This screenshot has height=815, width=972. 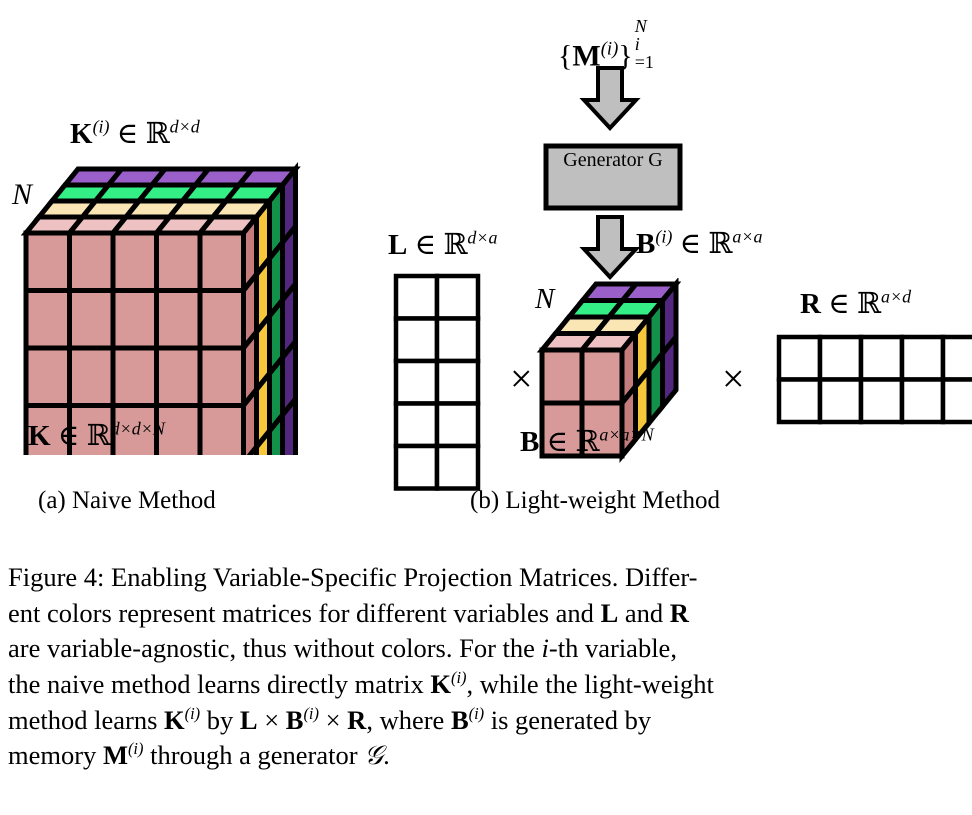 What do you see at coordinates (610, 98) in the screenshot?
I see `arrow-memory-to-generator` at bounding box center [610, 98].